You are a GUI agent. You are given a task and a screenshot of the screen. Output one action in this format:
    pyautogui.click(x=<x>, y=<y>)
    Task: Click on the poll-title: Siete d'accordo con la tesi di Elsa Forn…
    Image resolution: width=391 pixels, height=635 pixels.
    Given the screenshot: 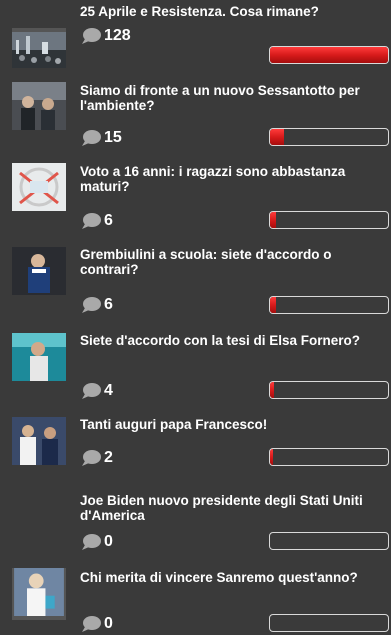 What is the action you would take?
    pyautogui.click(x=235, y=340)
    